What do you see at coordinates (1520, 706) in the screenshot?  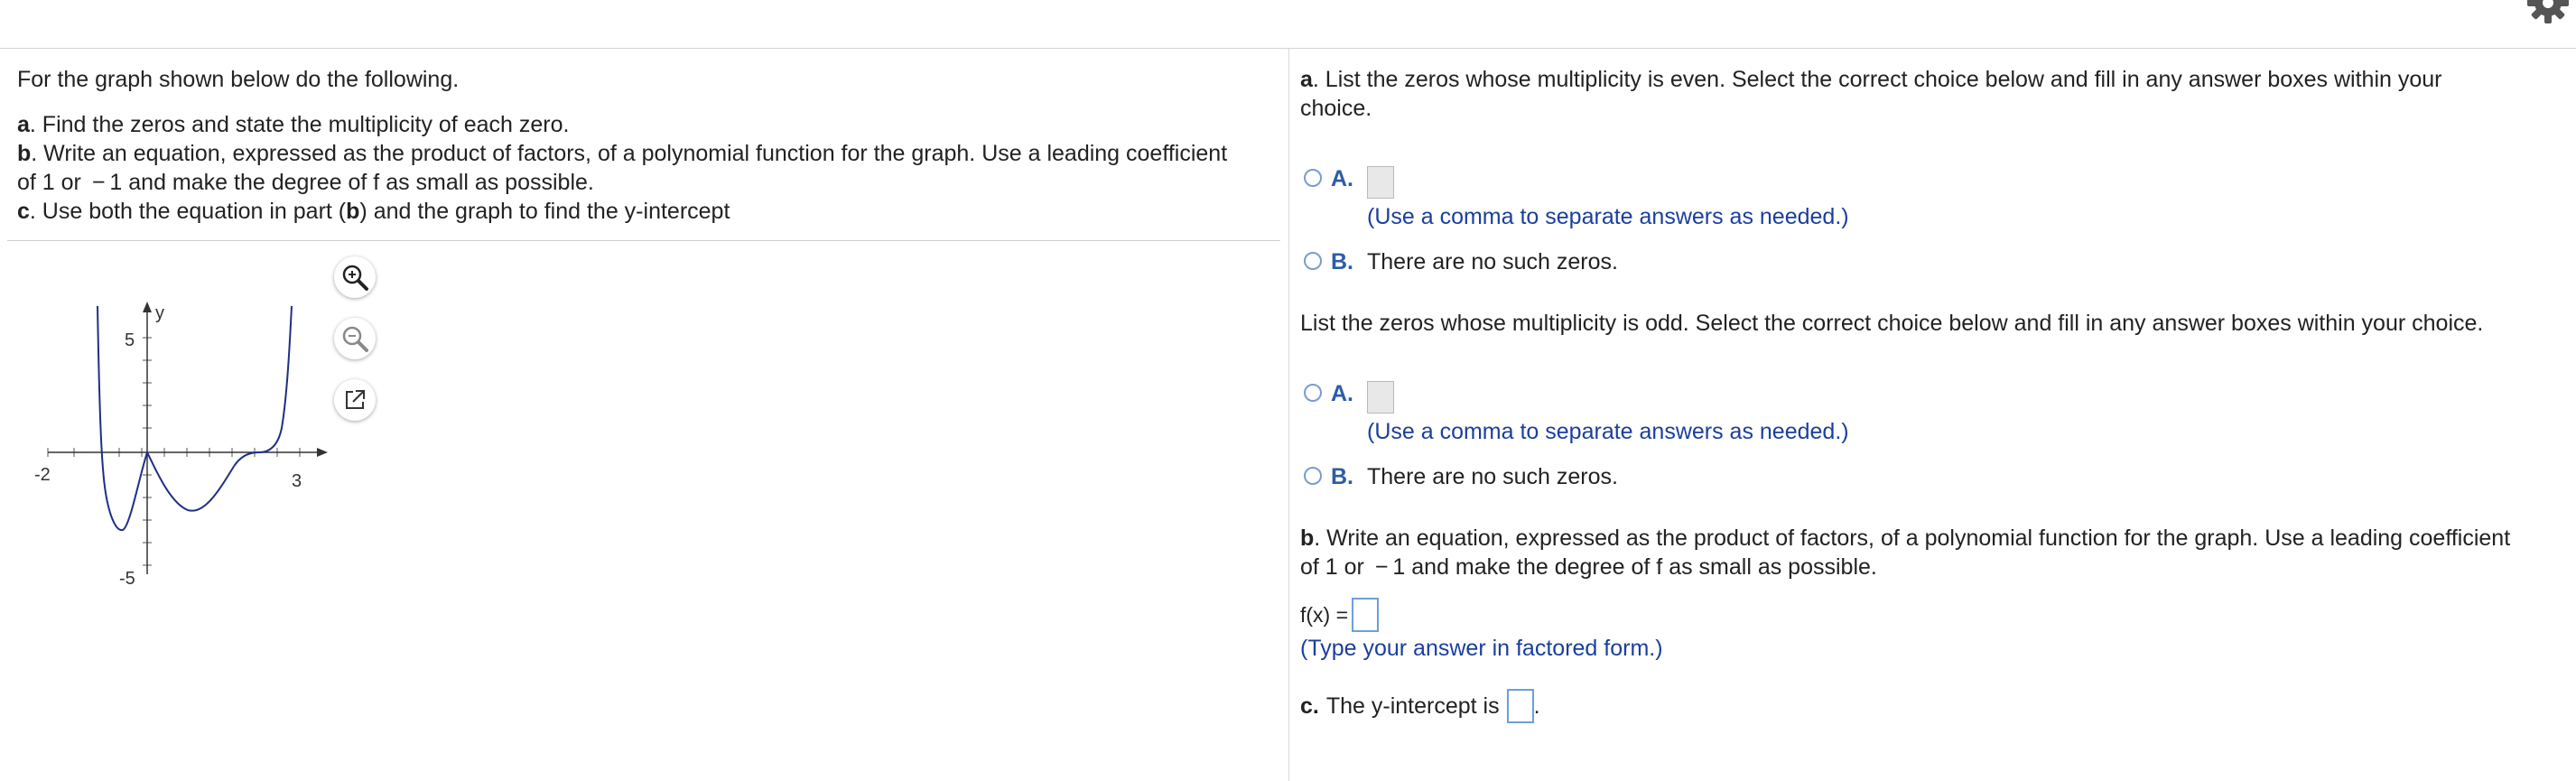 I see `y-intercept-input` at bounding box center [1520, 706].